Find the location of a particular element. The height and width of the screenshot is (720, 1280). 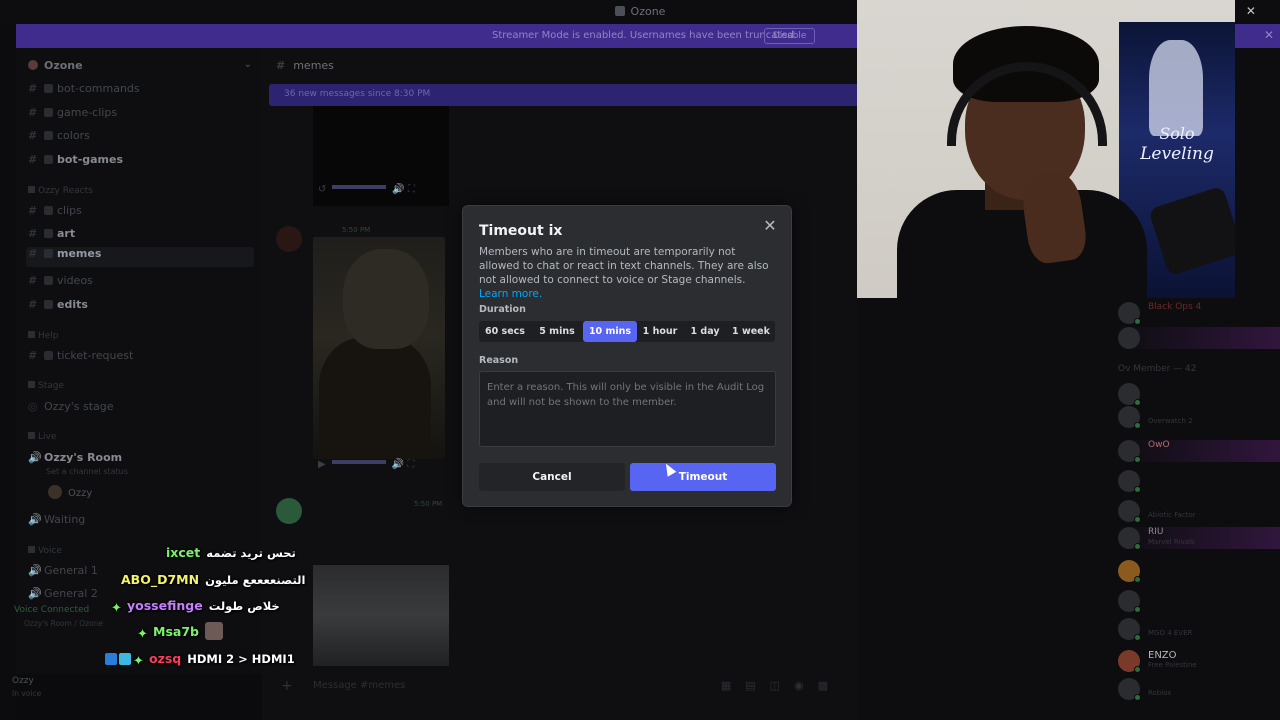

category-stage: Stage is located at coordinates (46, 386).